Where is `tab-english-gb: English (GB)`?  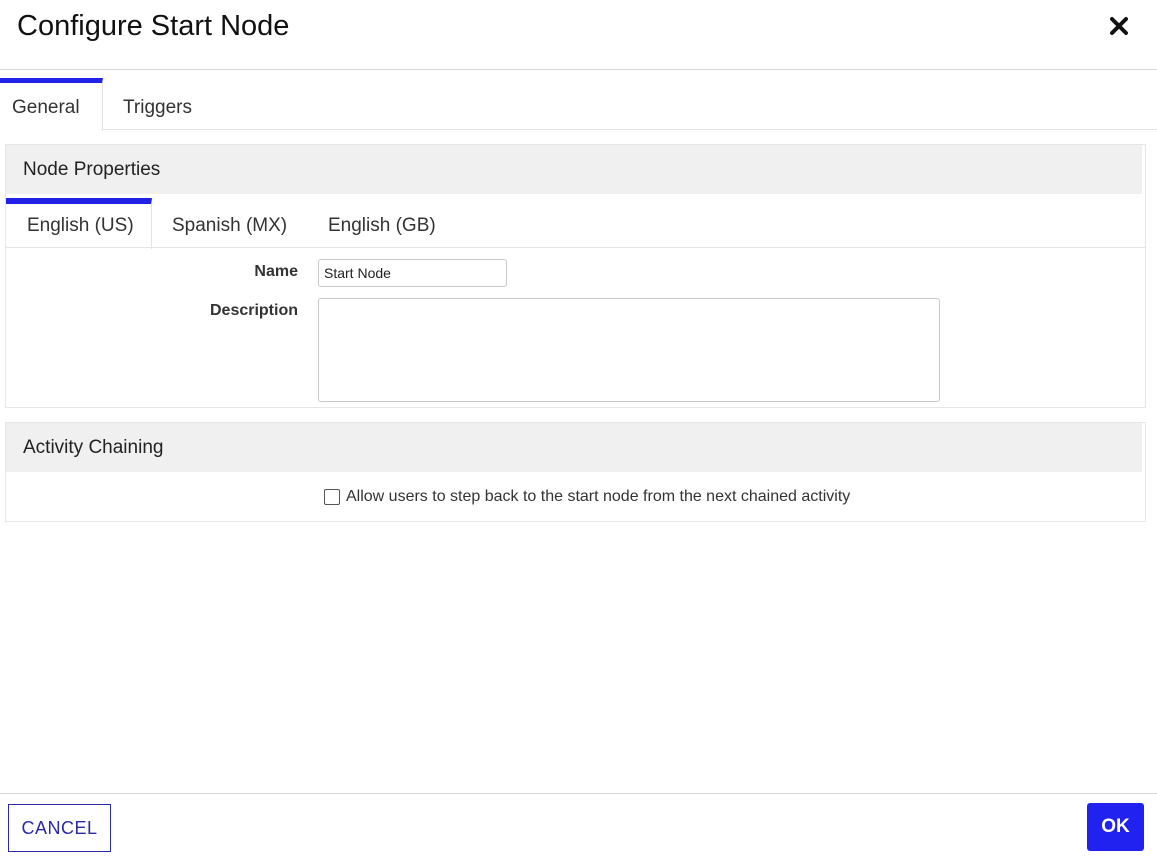
tab-english-gb: English (GB) is located at coordinates (383, 223).